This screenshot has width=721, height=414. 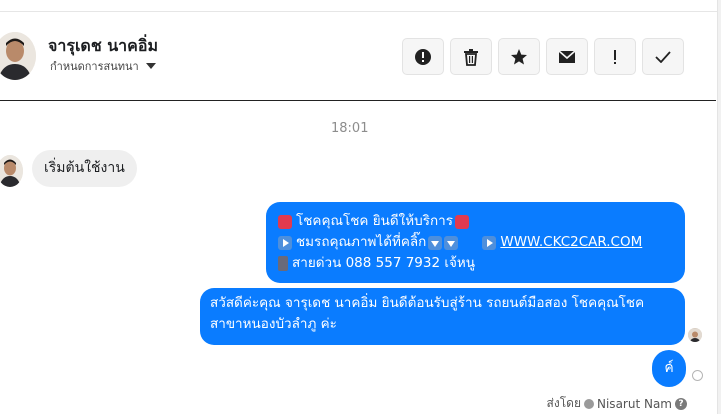 I want to click on delete-button, so click(x=471, y=56).